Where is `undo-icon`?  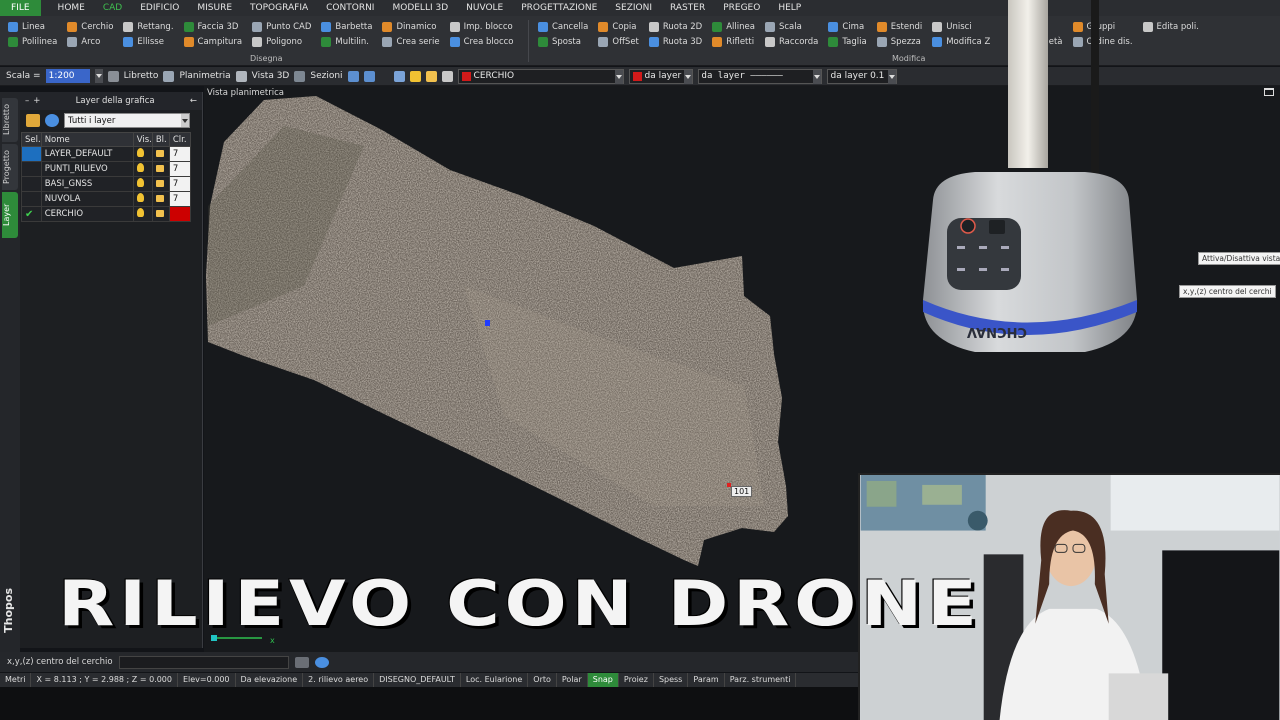
undo-icon is located at coordinates (321, 662).